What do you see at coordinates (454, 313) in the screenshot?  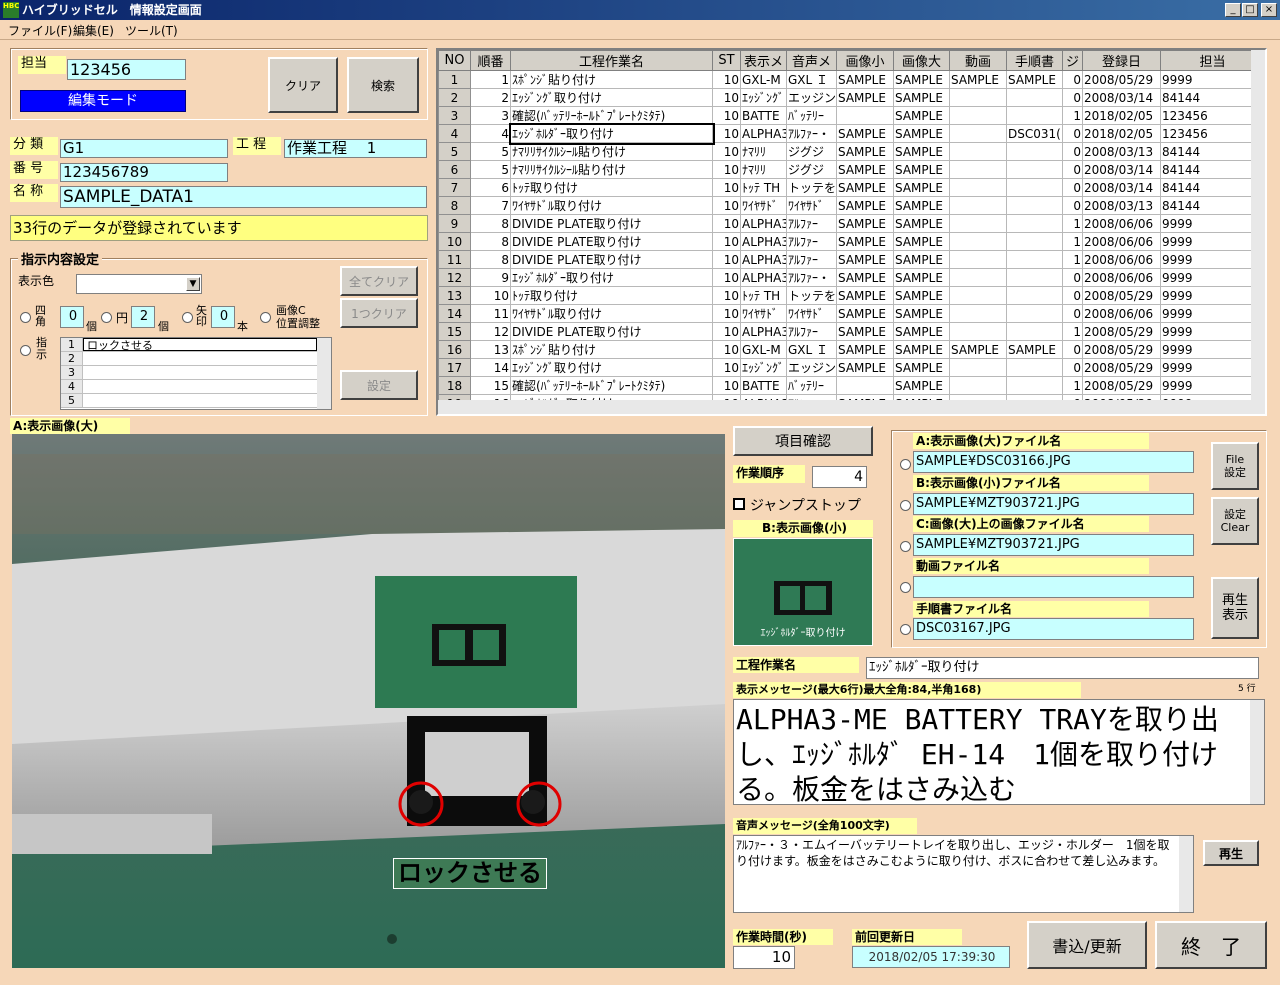 I see `row-number-cell: 14` at bounding box center [454, 313].